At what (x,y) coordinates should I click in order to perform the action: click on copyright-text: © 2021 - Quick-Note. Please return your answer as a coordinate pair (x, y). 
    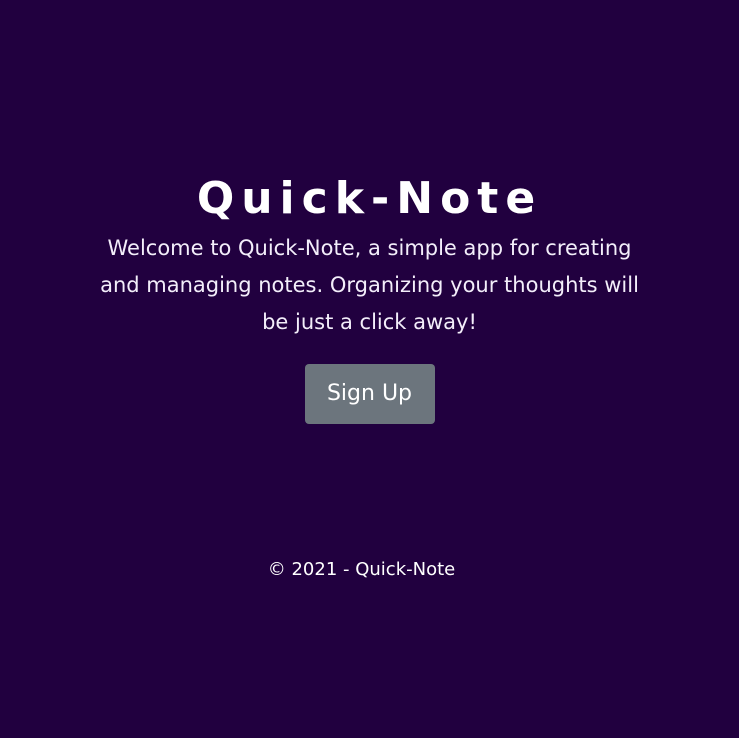
    Looking at the image, I should click on (361, 569).